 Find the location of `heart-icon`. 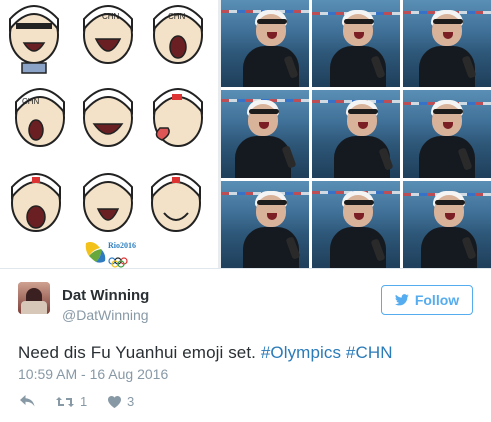

heart-icon is located at coordinates (114, 401).